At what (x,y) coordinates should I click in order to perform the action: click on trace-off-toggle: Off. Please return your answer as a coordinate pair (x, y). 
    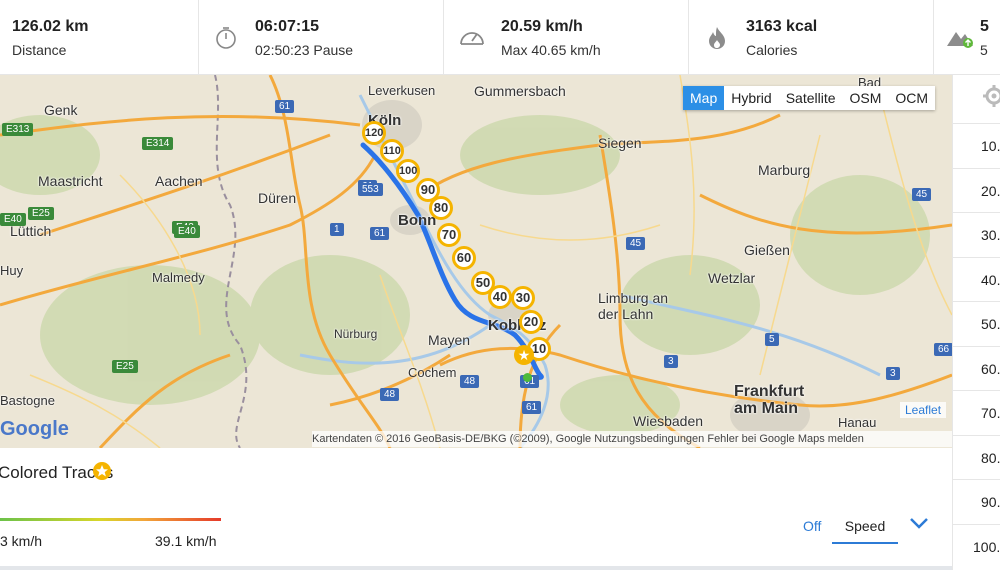
    Looking at the image, I should click on (812, 526).